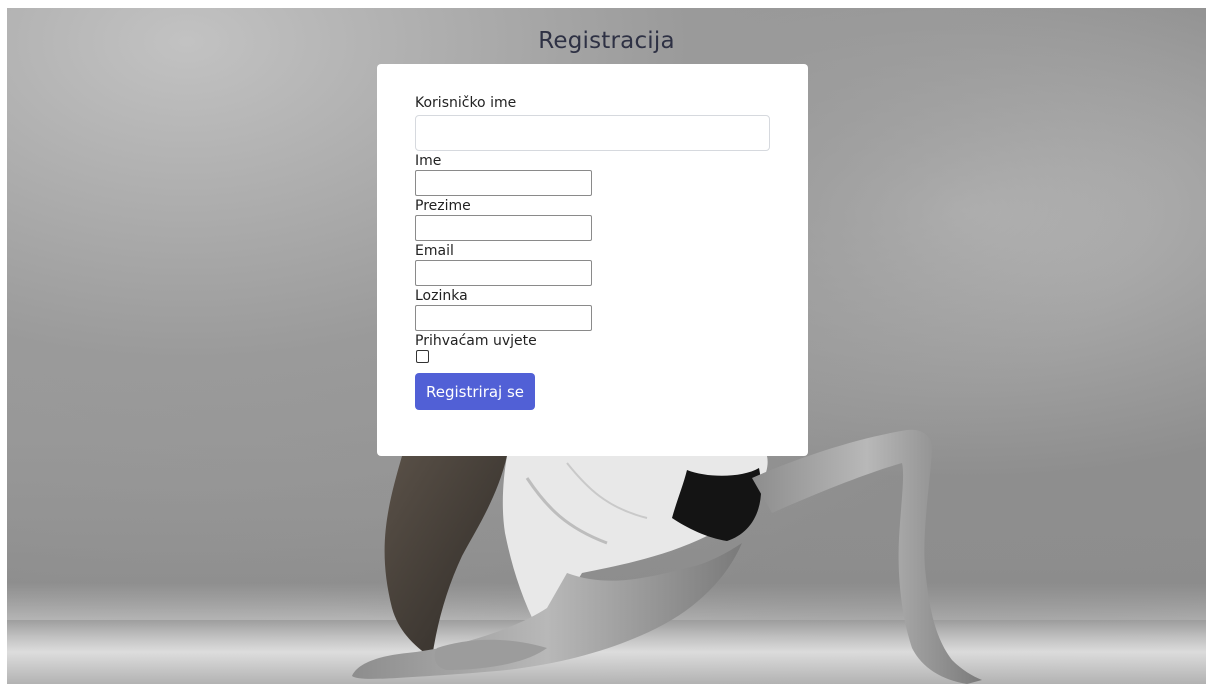 The image size is (1206, 684). Describe the element at coordinates (466, 103) in the screenshot. I see `username-label: Korisničko ime` at that location.